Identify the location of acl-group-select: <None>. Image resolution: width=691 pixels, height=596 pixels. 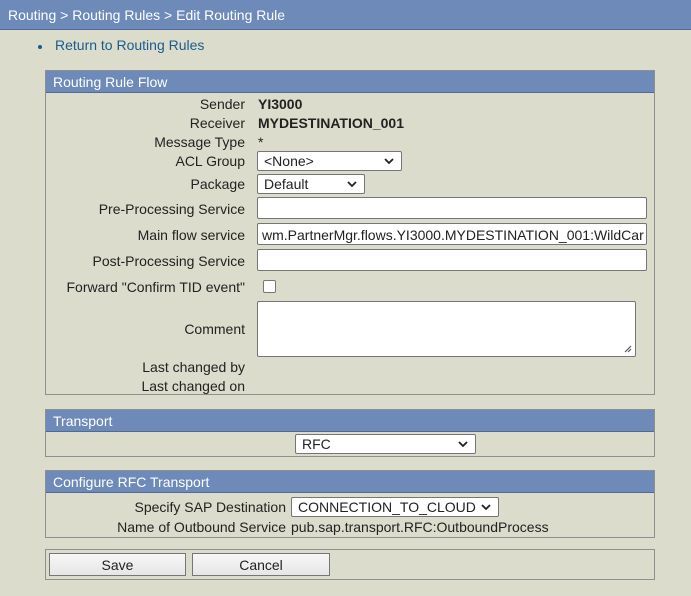
(329, 161).